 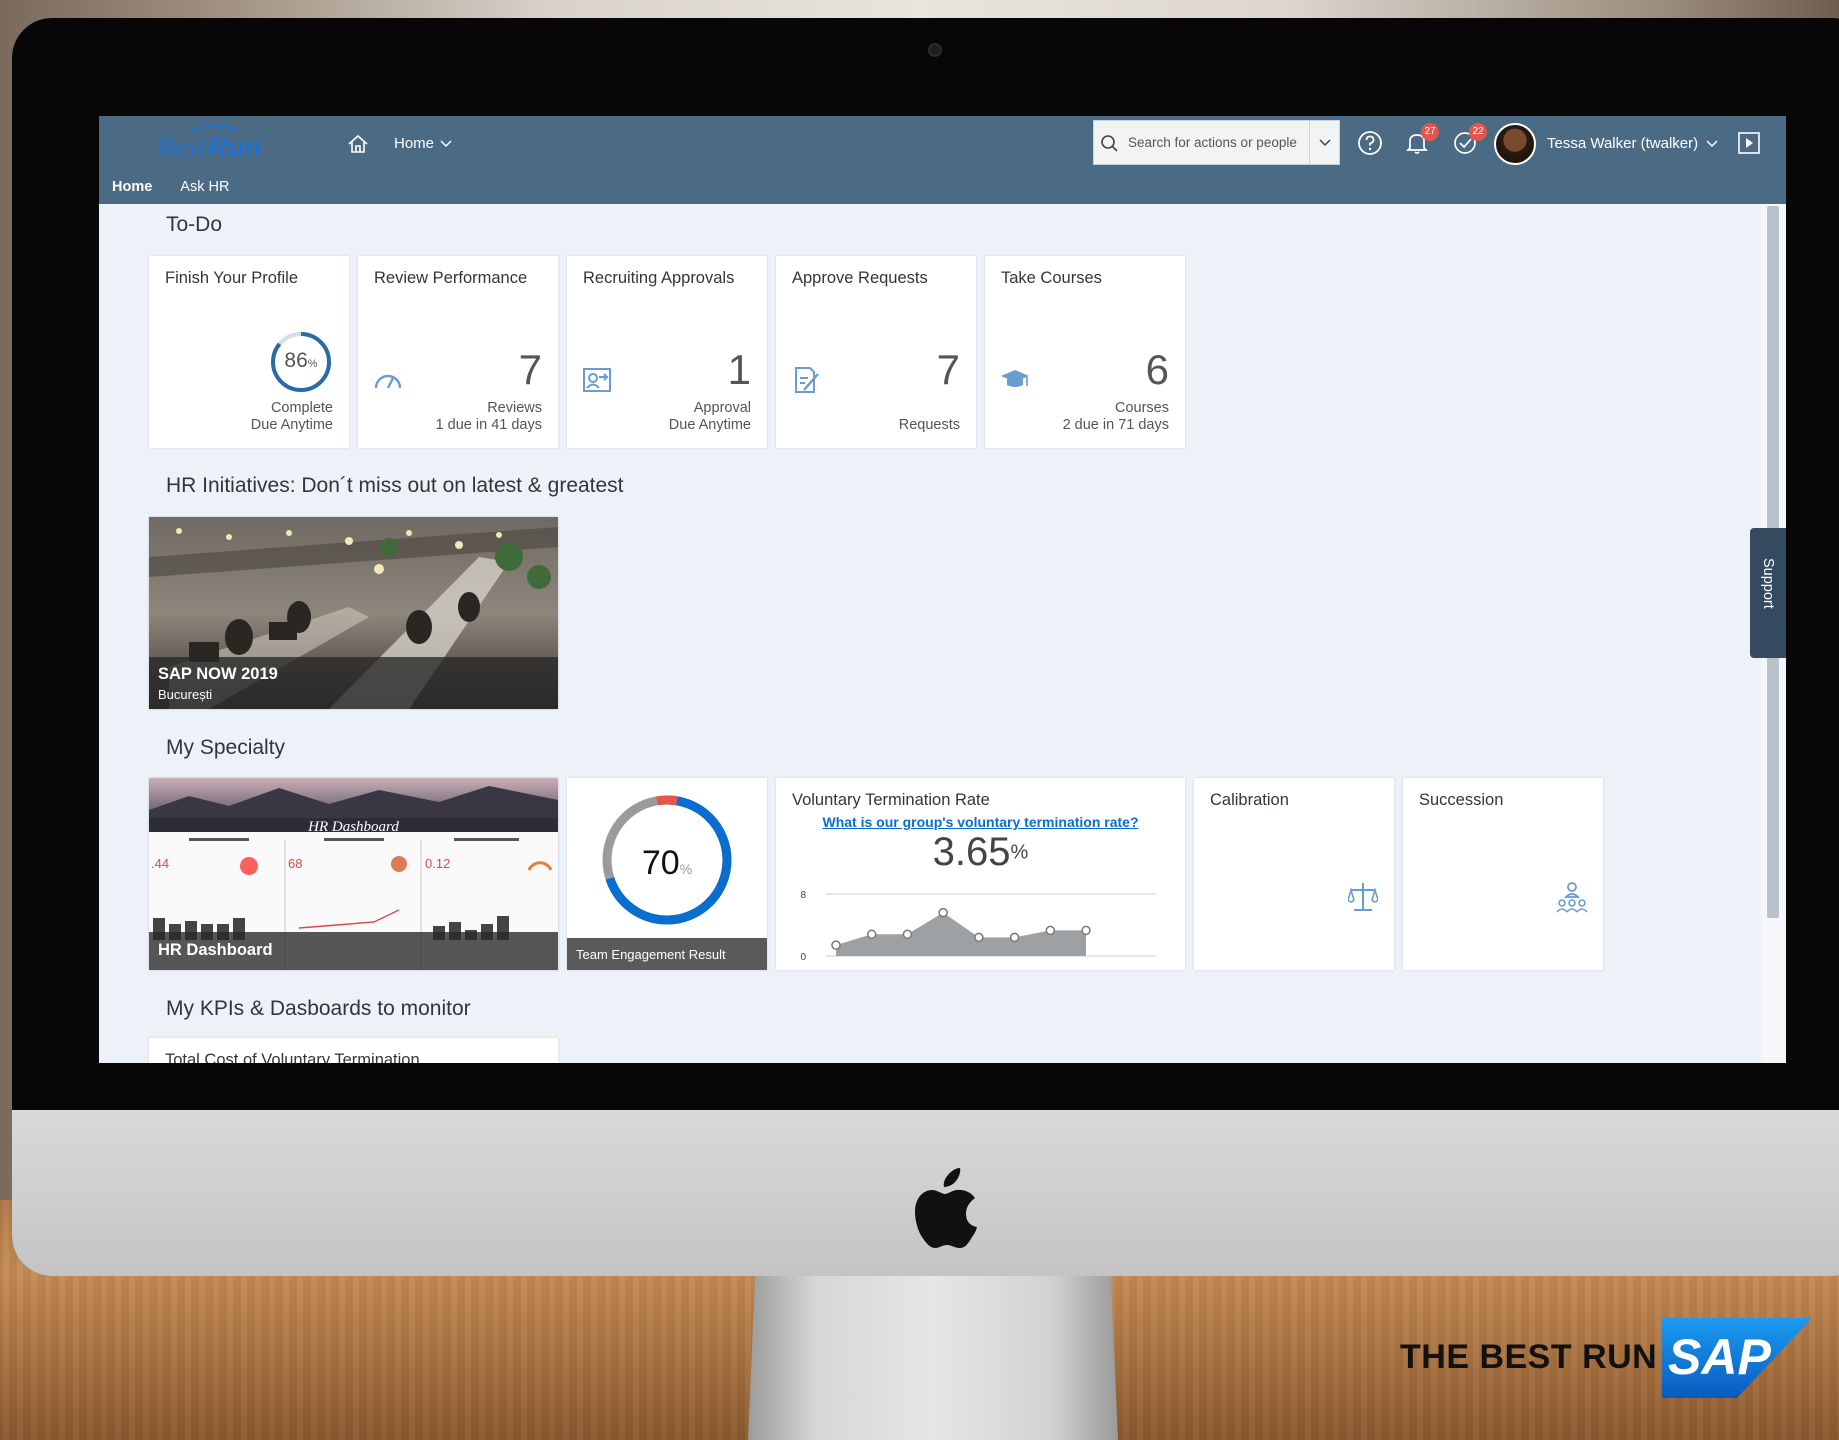 What do you see at coordinates (312, 364) in the screenshot?
I see `profile-percent-unit: %` at bounding box center [312, 364].